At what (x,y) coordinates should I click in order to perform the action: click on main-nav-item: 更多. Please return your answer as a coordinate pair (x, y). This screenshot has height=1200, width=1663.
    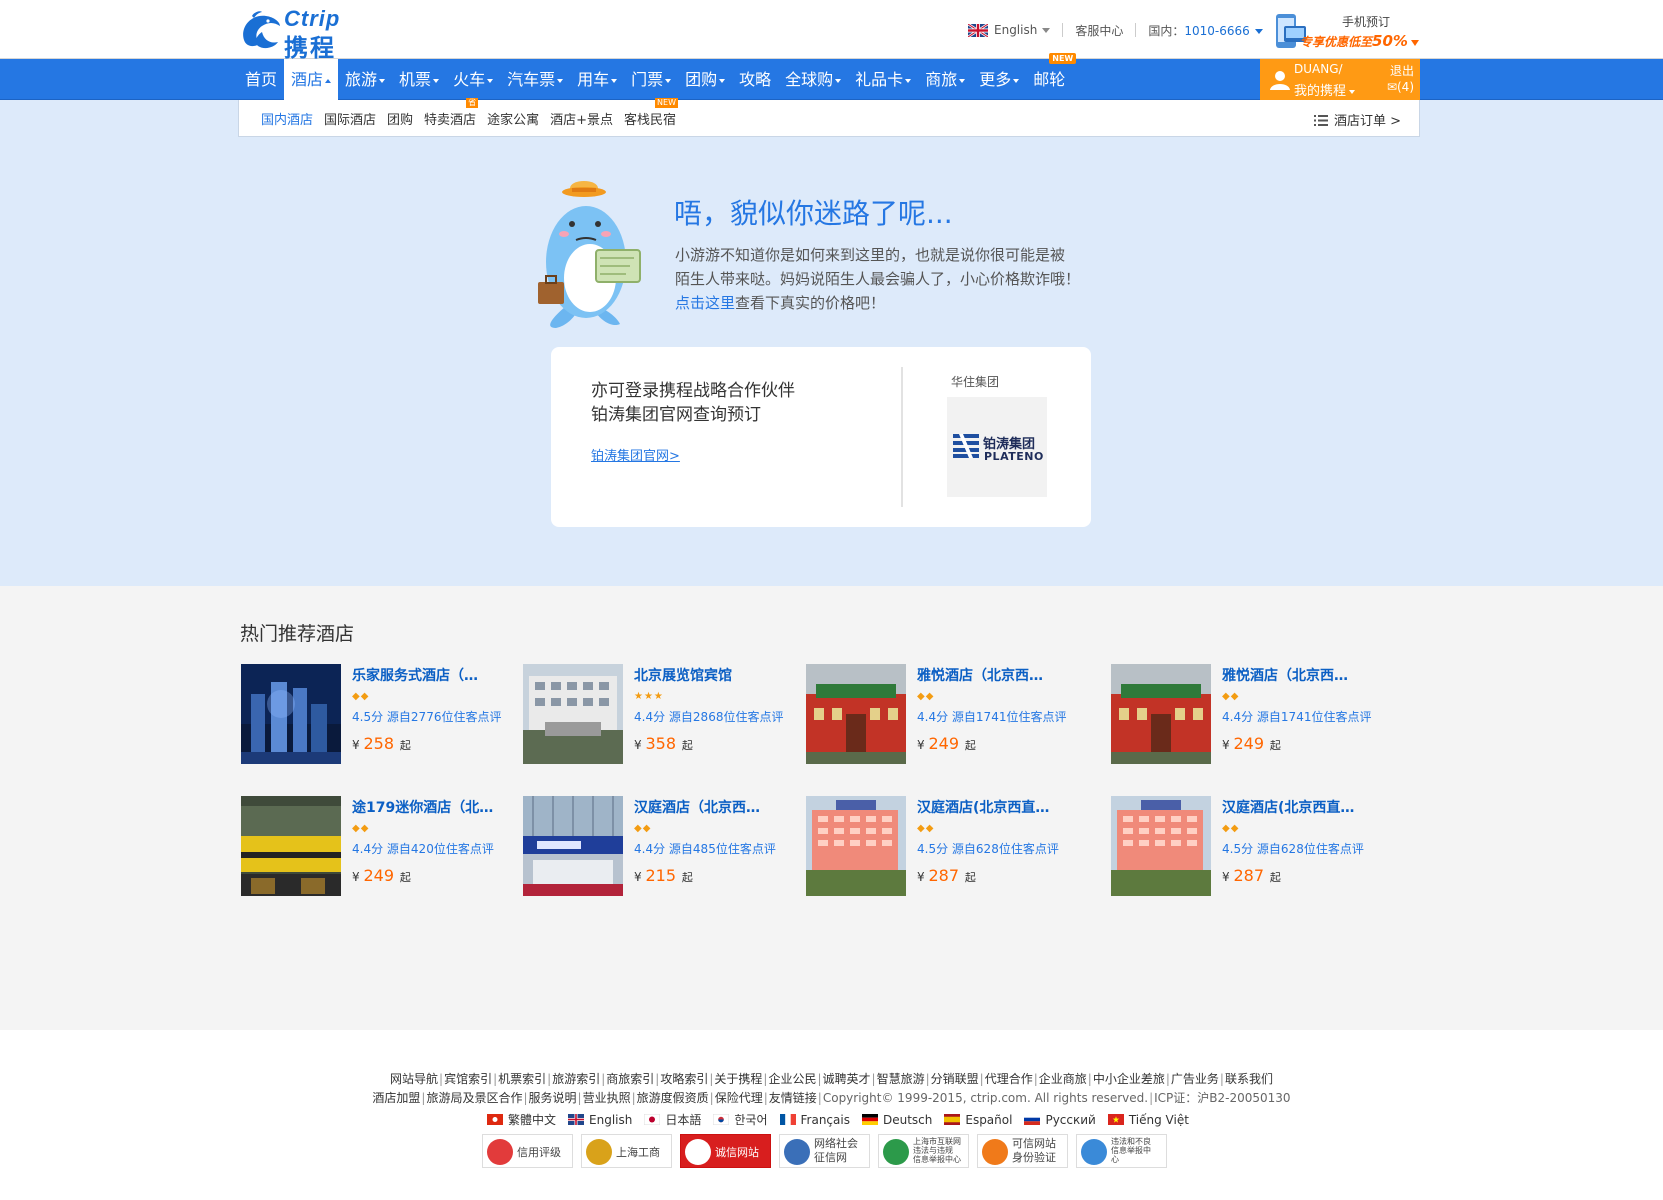
    Looking at the image, I should click on (999, 79).